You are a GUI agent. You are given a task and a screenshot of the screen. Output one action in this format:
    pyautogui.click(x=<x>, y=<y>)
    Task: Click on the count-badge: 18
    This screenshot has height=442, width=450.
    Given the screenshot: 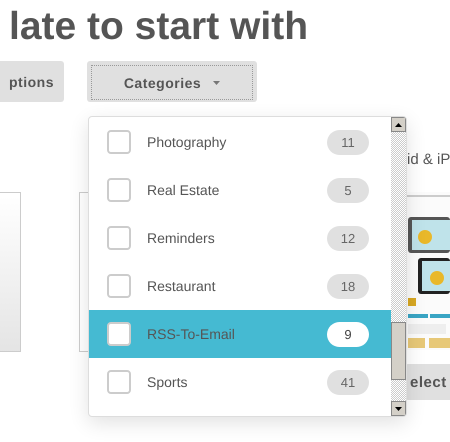 What is the action you would take?
    pyautogui.click(x=348, y=286)
    